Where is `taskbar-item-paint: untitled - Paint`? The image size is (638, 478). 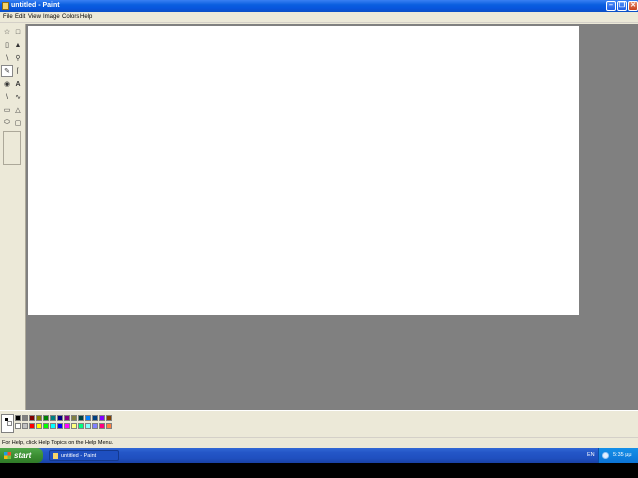 taskbar-item-paint: untitled - Paint is located at coordinates (84, 455).